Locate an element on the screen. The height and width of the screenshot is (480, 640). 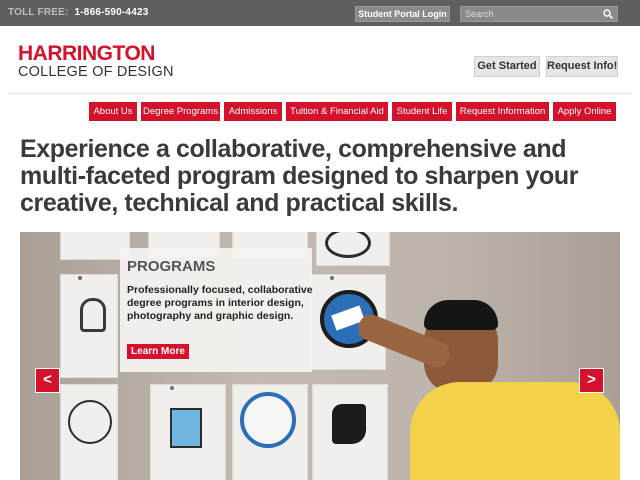
toll-free-phone: TOLL FREE: 1-866-590-4423 is located at coordinates (78, 12).